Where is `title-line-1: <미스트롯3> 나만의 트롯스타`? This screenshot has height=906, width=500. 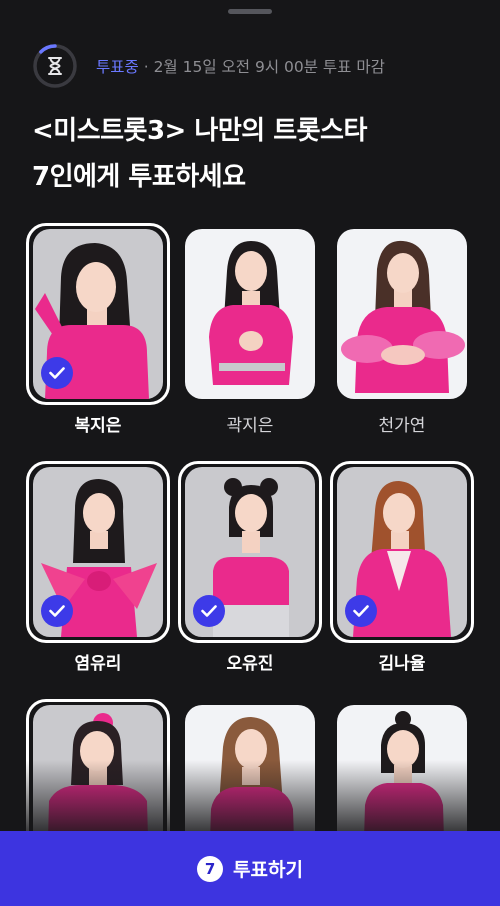
title-line-1: <미스트롯3> 나만의 트롯스타 is located at coordinates (199, 131).